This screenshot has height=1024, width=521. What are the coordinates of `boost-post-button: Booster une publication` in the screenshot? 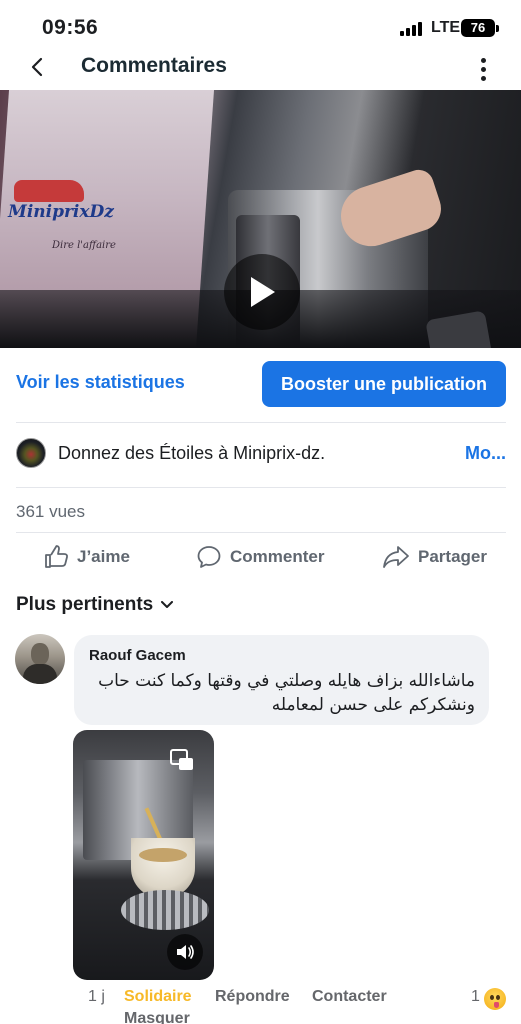 It's located at (384, 384).